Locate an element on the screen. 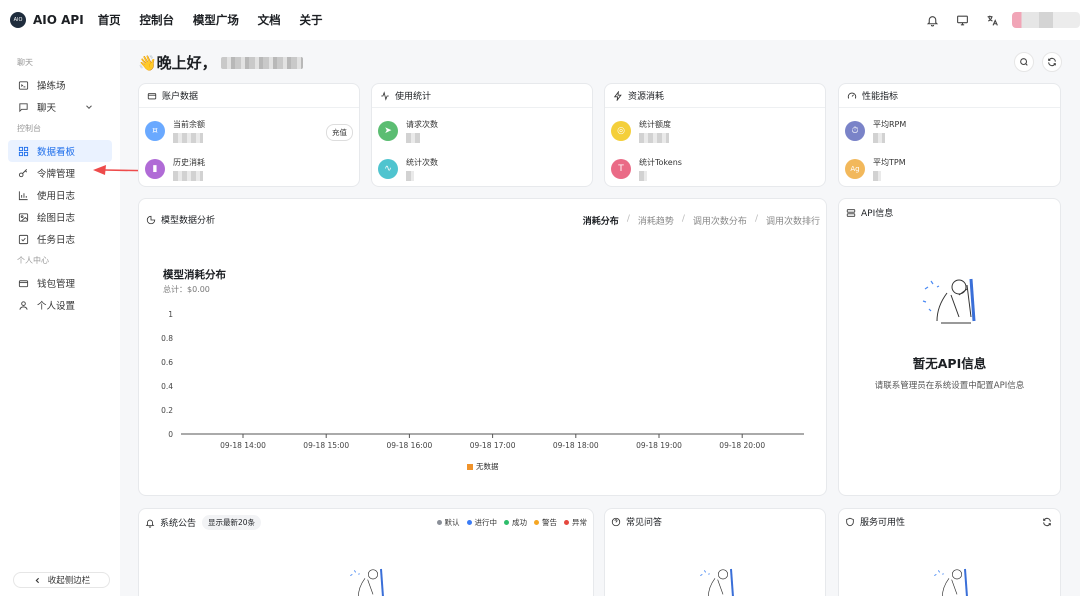 The height and width of the screenshot is (596, 1080). bar-chart-icon is located at coordinates (23, 195).